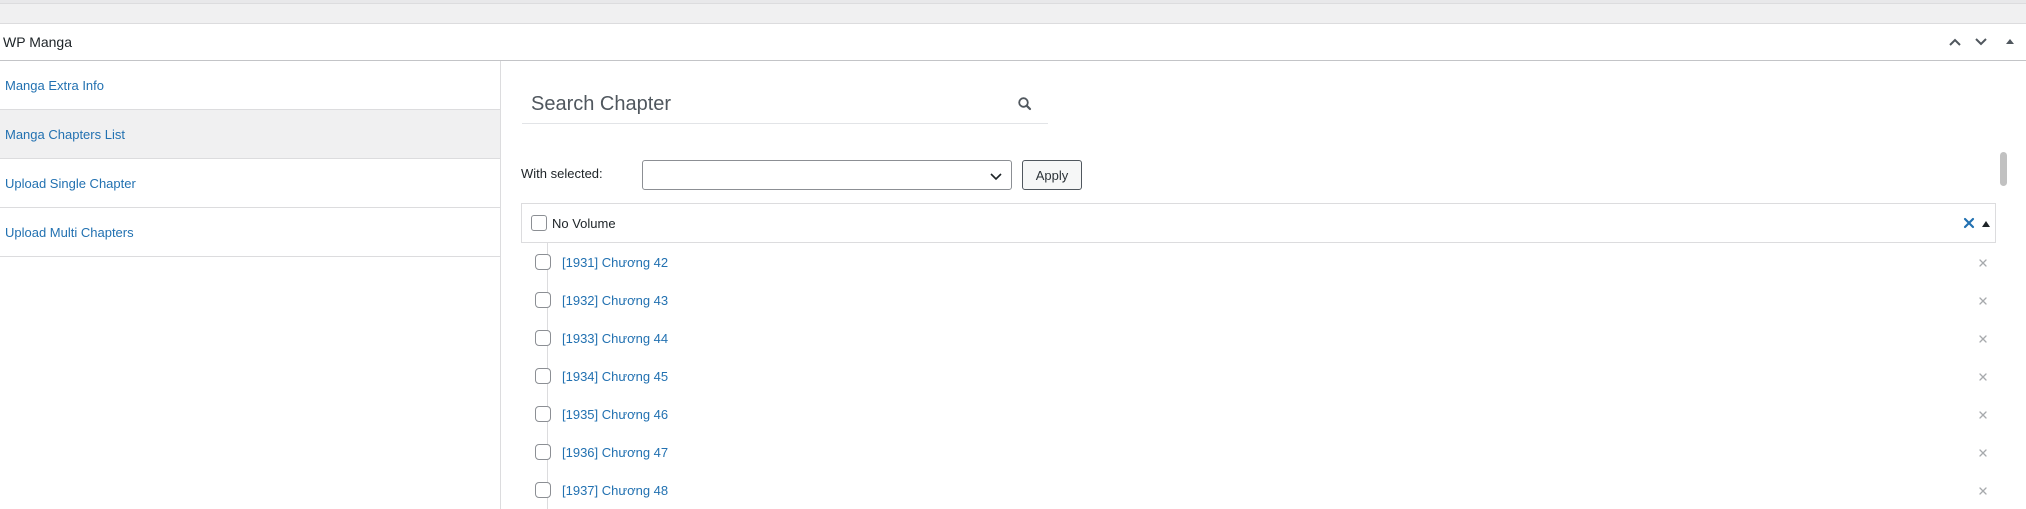 Image resolution: width=2026 pixels, height=509 pixels. I want to click on chapter-row: [1934] Chương 45, so click(1258, 376).